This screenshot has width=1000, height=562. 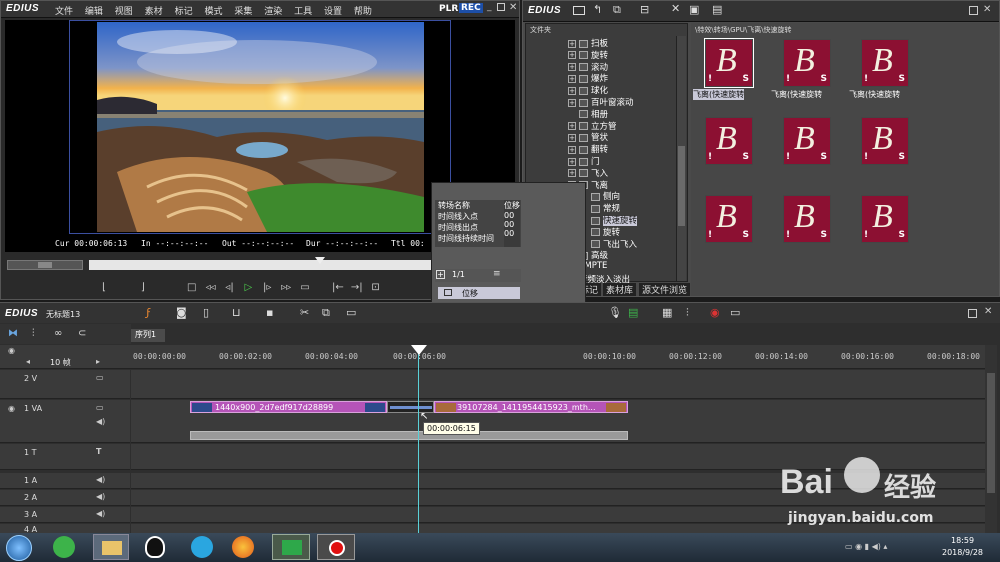 I want to click on effects-maximize-icon, so click(x=973, y=10).